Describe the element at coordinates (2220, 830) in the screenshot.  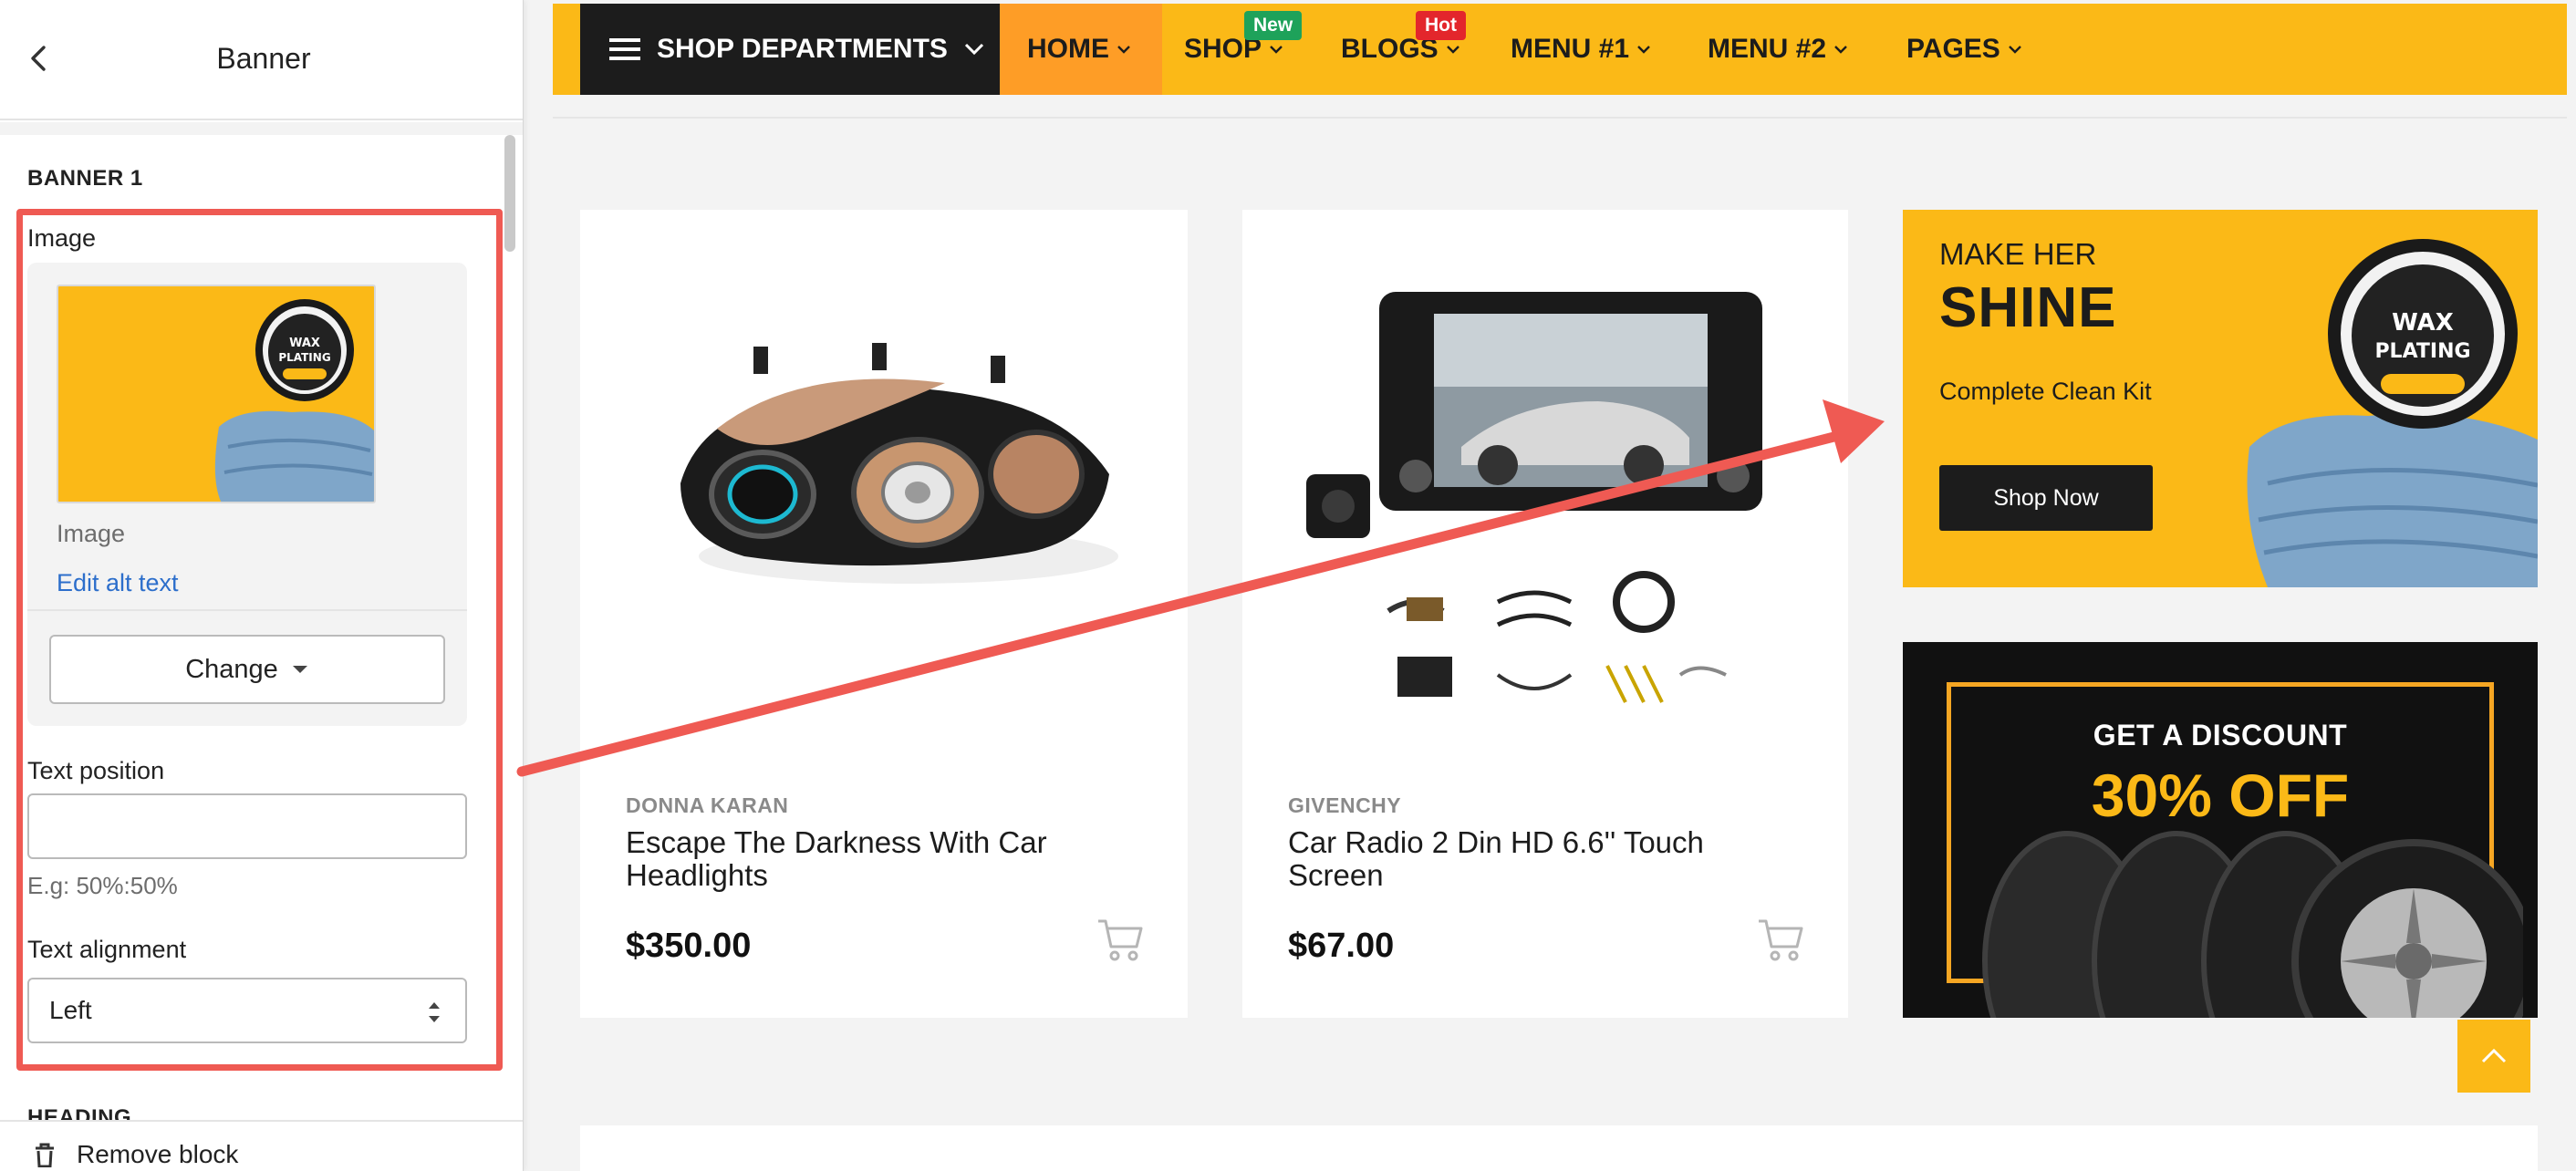
I see `promo-banner-tires: GET A DISCOUNT 30% OFF` at that location.